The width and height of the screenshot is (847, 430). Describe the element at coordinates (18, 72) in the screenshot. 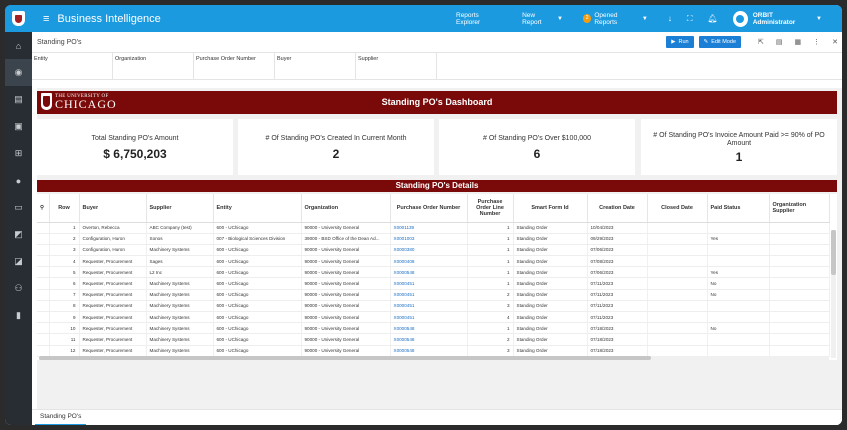

I see `target-icon: ◉` at that location.